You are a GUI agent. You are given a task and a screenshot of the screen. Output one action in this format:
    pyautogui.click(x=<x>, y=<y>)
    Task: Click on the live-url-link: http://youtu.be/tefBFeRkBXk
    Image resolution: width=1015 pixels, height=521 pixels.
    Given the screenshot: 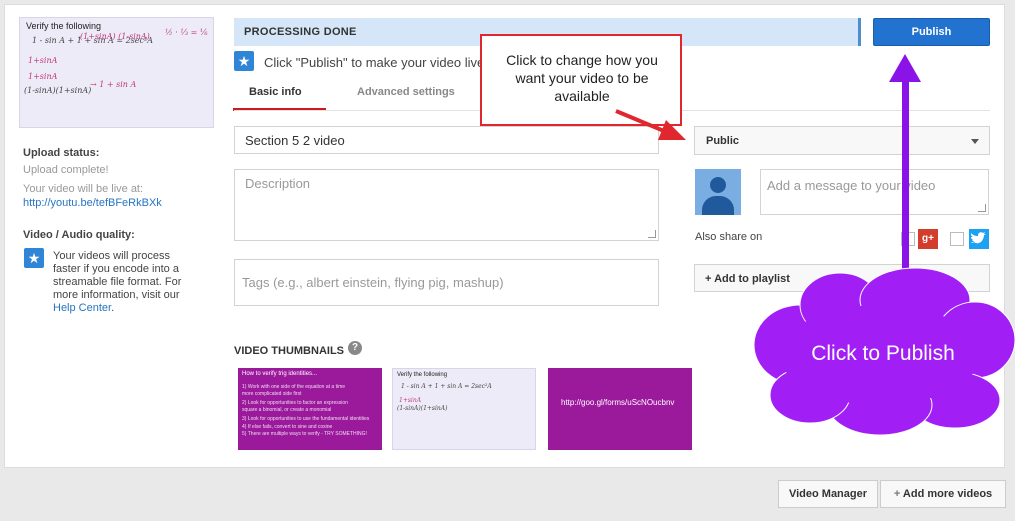 What is the action you would take?
    pyautogui.click(x=92, y=203)
    